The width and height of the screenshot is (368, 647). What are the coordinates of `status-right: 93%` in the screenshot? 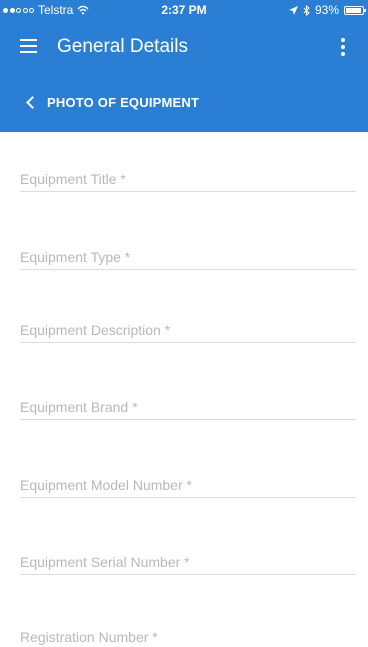 It's located at (327, 10).